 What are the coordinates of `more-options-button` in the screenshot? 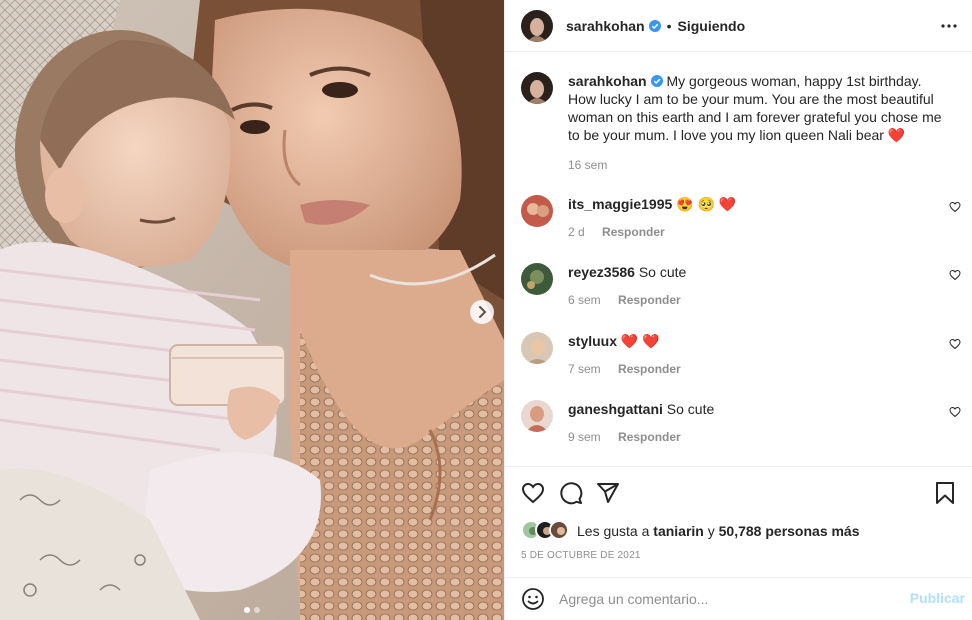 It's located at (949, 26).